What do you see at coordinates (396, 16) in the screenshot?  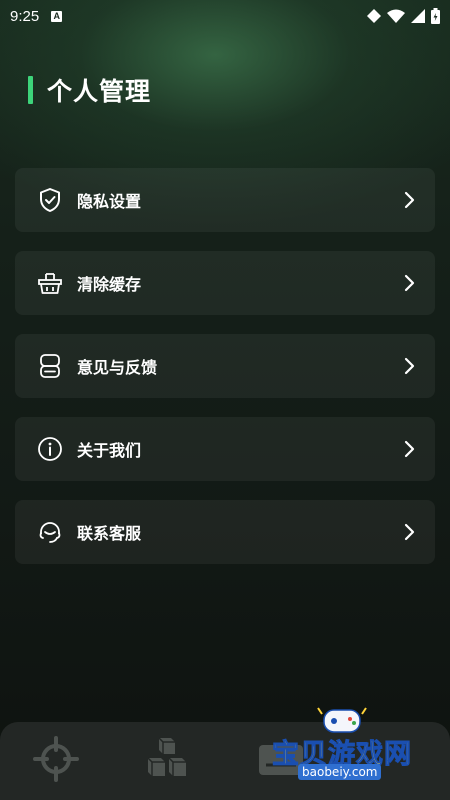 I see `wifi-icon` at bounding box center [396, 16].